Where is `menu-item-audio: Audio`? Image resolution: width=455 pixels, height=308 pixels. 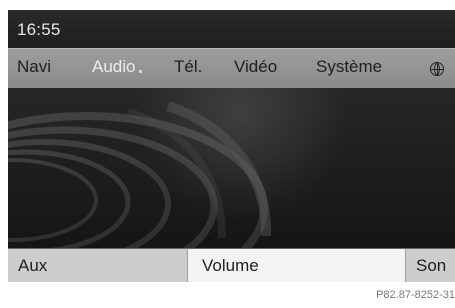
menu-item-audio: Audio is located at coordinates (118, 67).